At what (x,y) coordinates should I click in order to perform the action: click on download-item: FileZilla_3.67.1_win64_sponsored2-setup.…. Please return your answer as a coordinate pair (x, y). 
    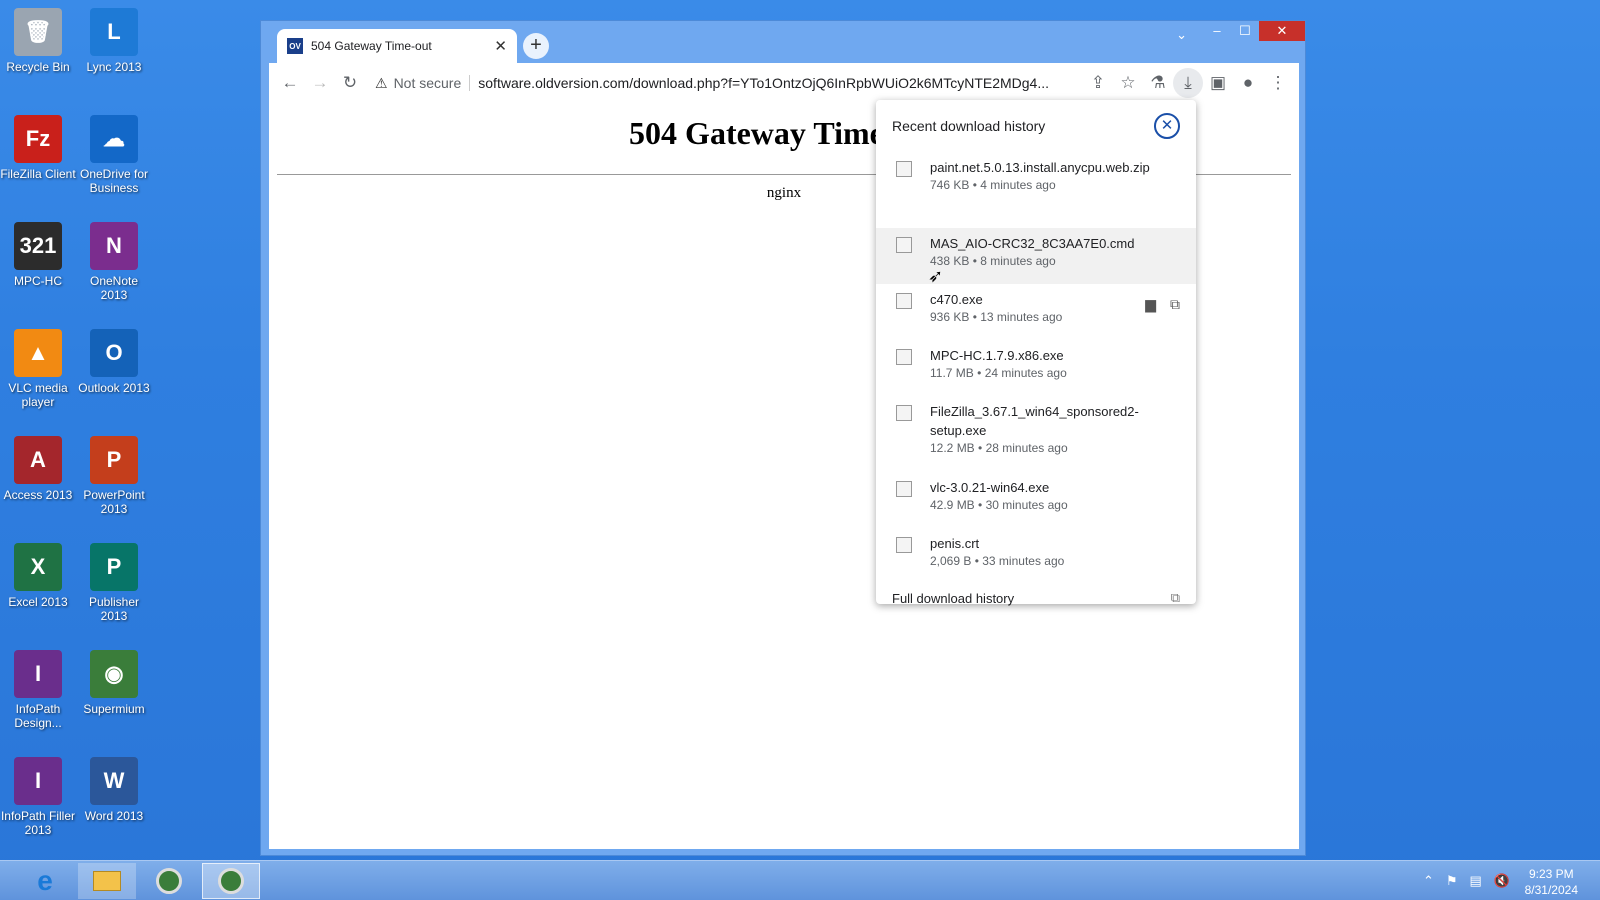
    Looking at the image, I should click on (1036, 434).